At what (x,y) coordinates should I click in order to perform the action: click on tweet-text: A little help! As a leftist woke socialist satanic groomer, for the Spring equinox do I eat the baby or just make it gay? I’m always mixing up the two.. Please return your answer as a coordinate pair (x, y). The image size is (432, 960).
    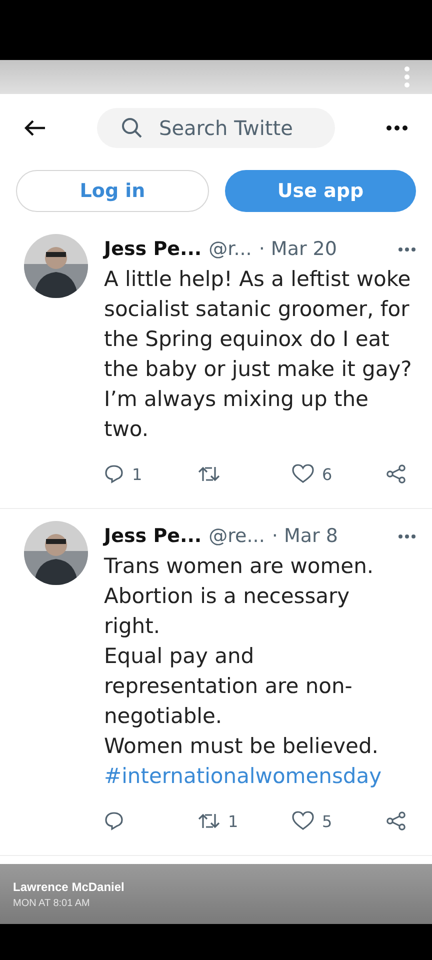
    Looking at the image, I should click on (258, 354).